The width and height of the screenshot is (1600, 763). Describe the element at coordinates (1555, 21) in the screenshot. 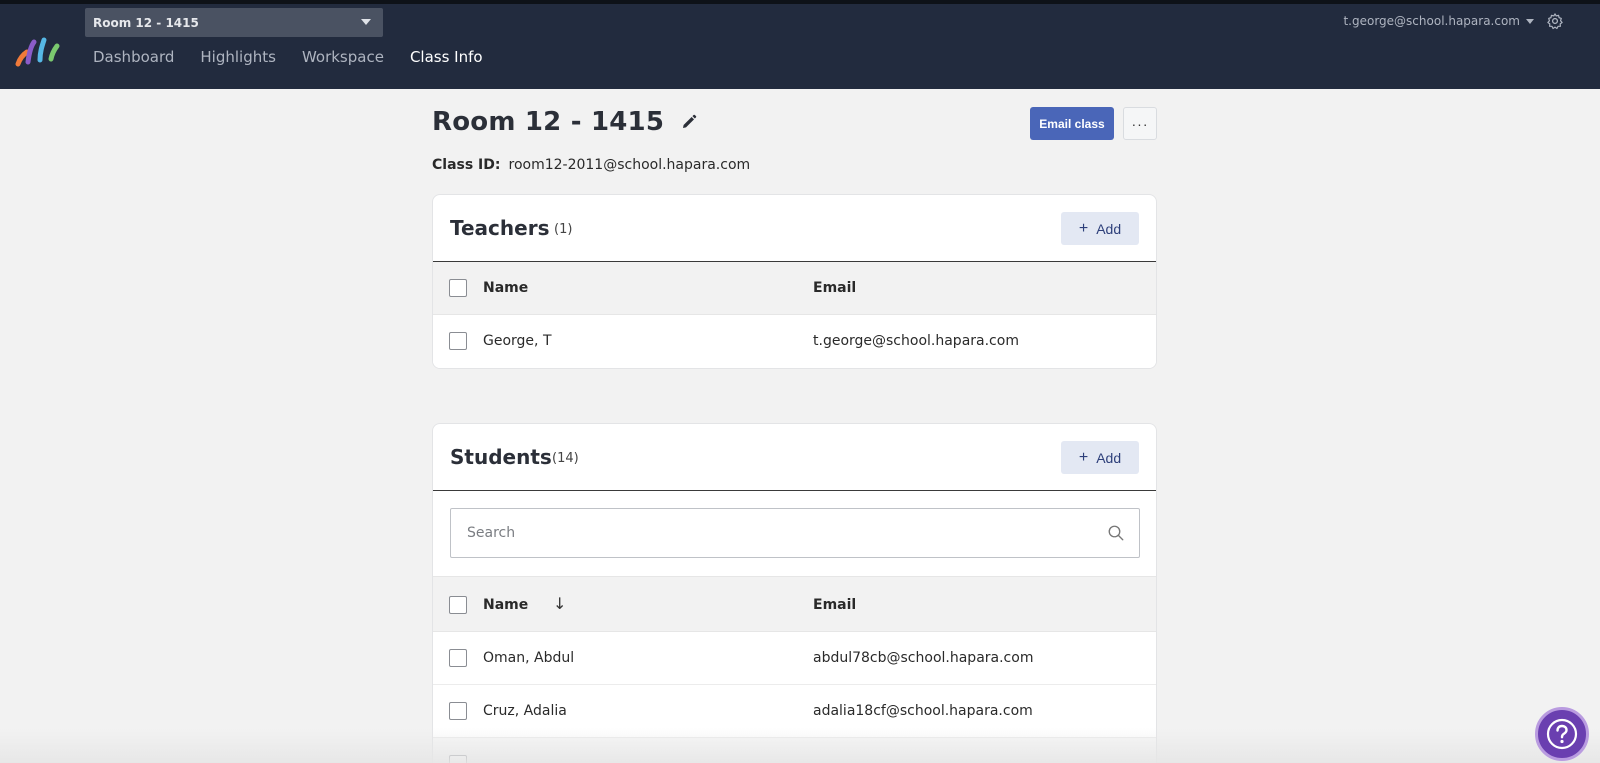

I see `gear-icon` at that location.